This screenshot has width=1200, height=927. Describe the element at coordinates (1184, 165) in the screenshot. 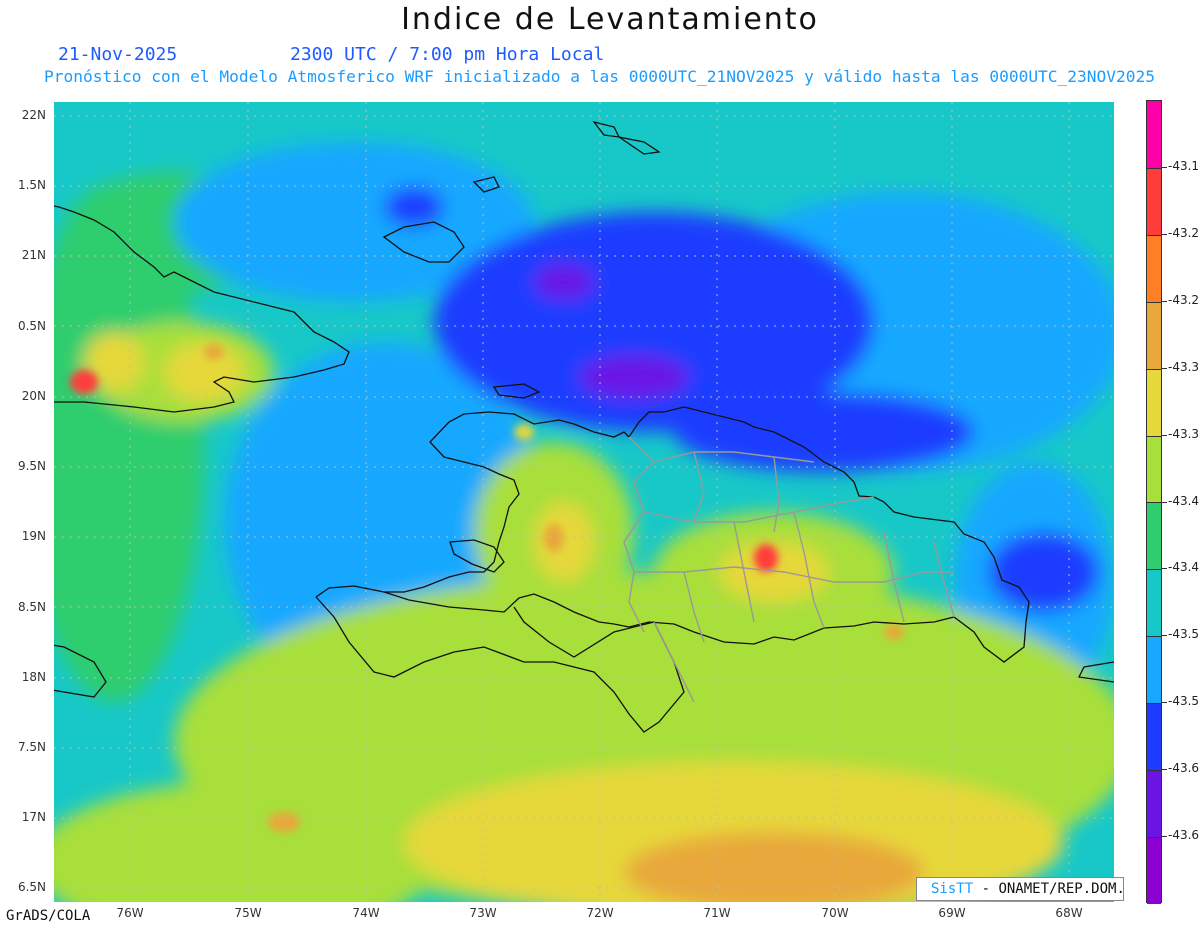

I see `colorbar-label: -43.1` at that location.